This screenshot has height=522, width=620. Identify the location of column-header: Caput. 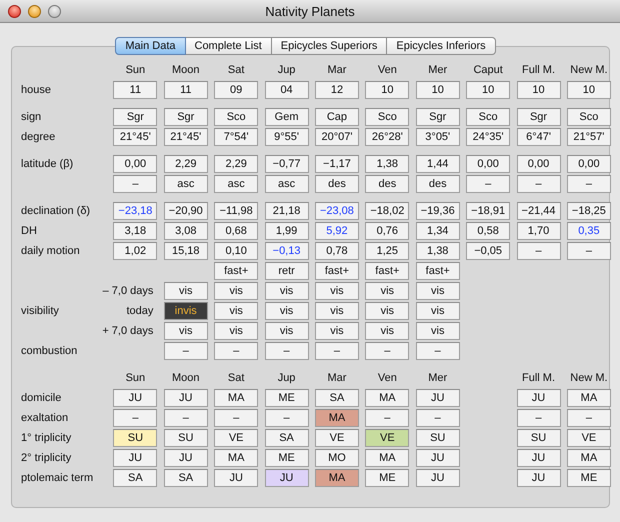
(488, 70).